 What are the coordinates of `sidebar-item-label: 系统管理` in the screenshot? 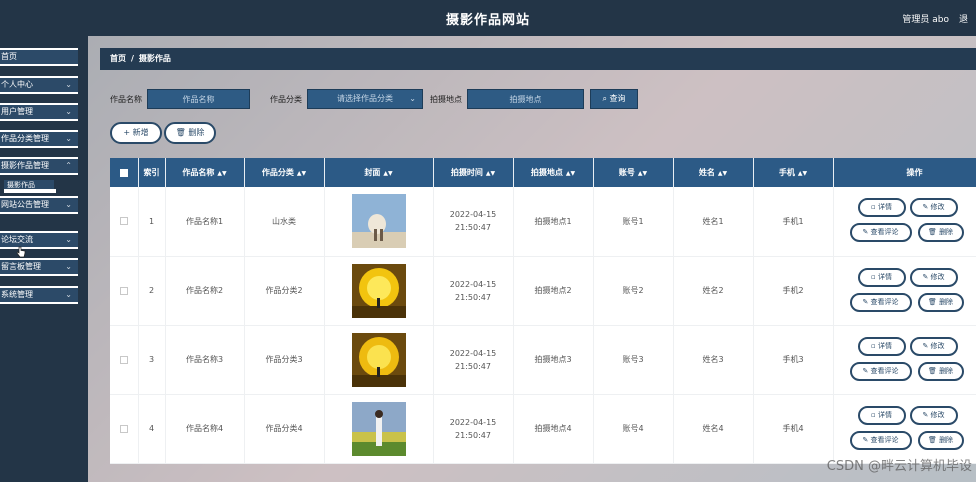 It's located at (17, 294).